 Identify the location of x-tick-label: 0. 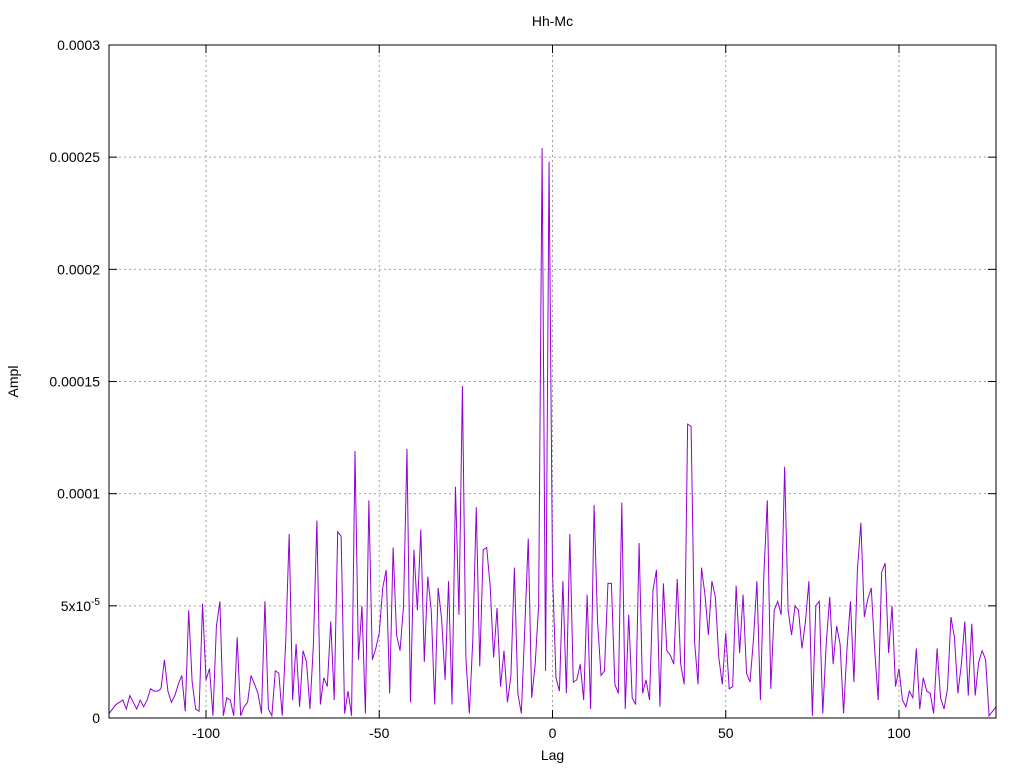
(553, 733).